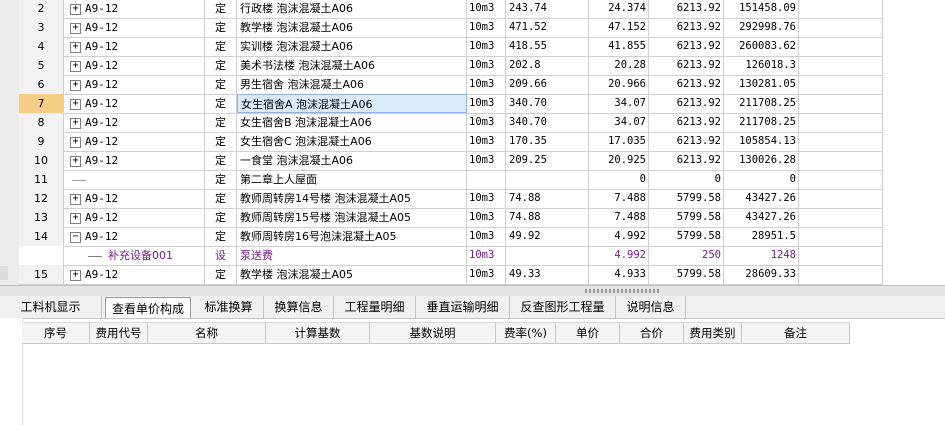  I want to click on row-number: 3, so click(41, 27).